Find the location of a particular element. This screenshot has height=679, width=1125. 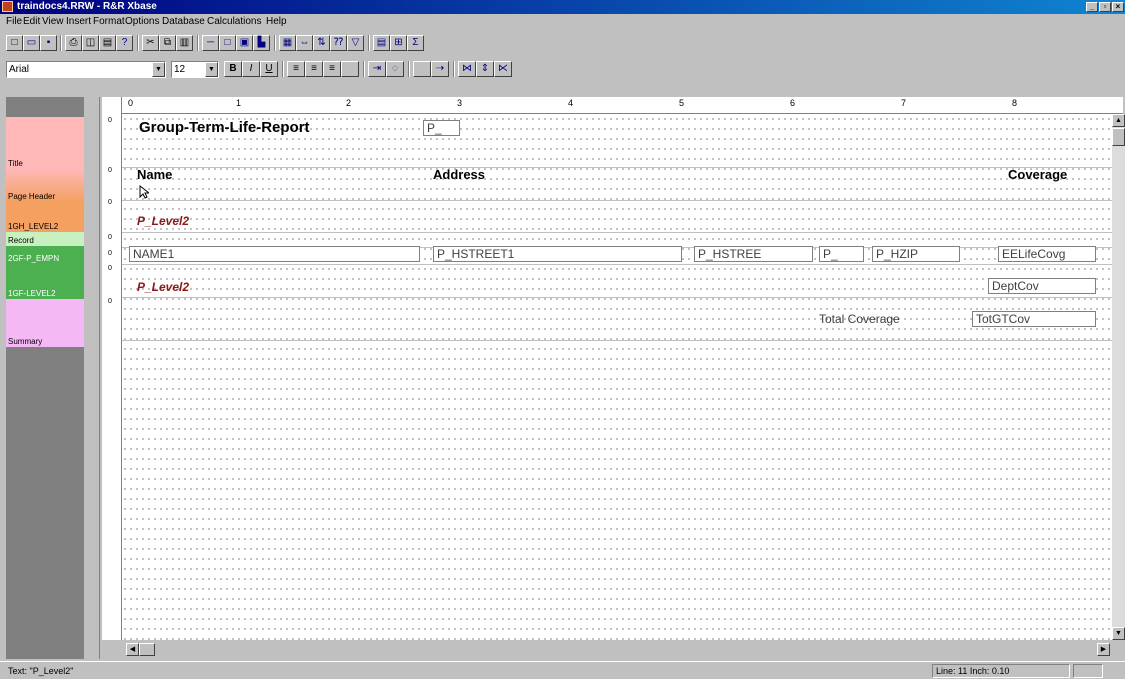

band-label: 1GH_LEVEL2 is located at coordinates (33, 226).